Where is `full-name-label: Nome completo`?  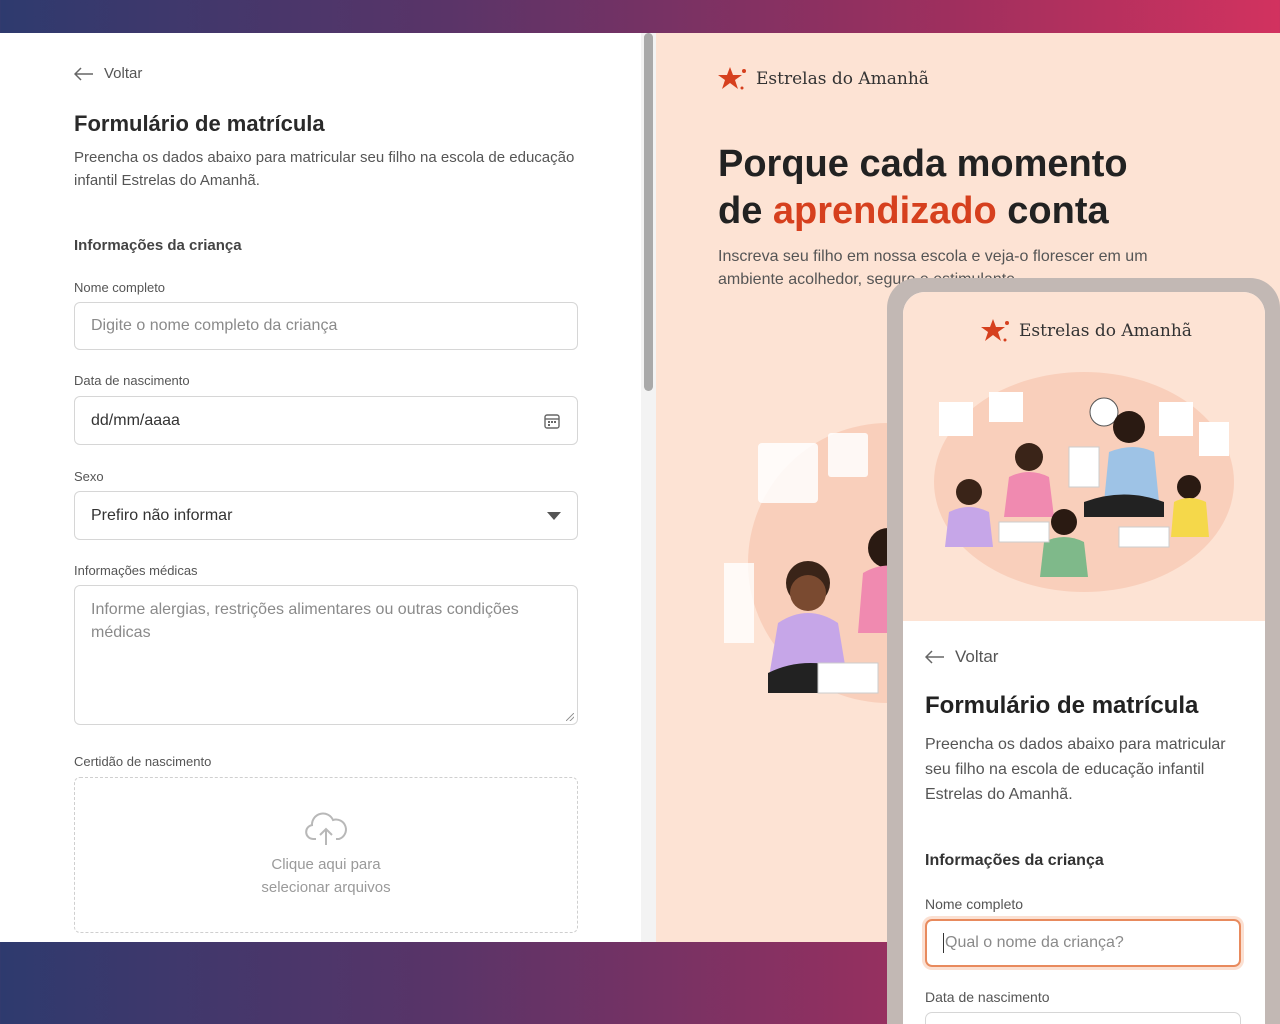
full-name-label: Nome completo is located at coordinates (120, 287).